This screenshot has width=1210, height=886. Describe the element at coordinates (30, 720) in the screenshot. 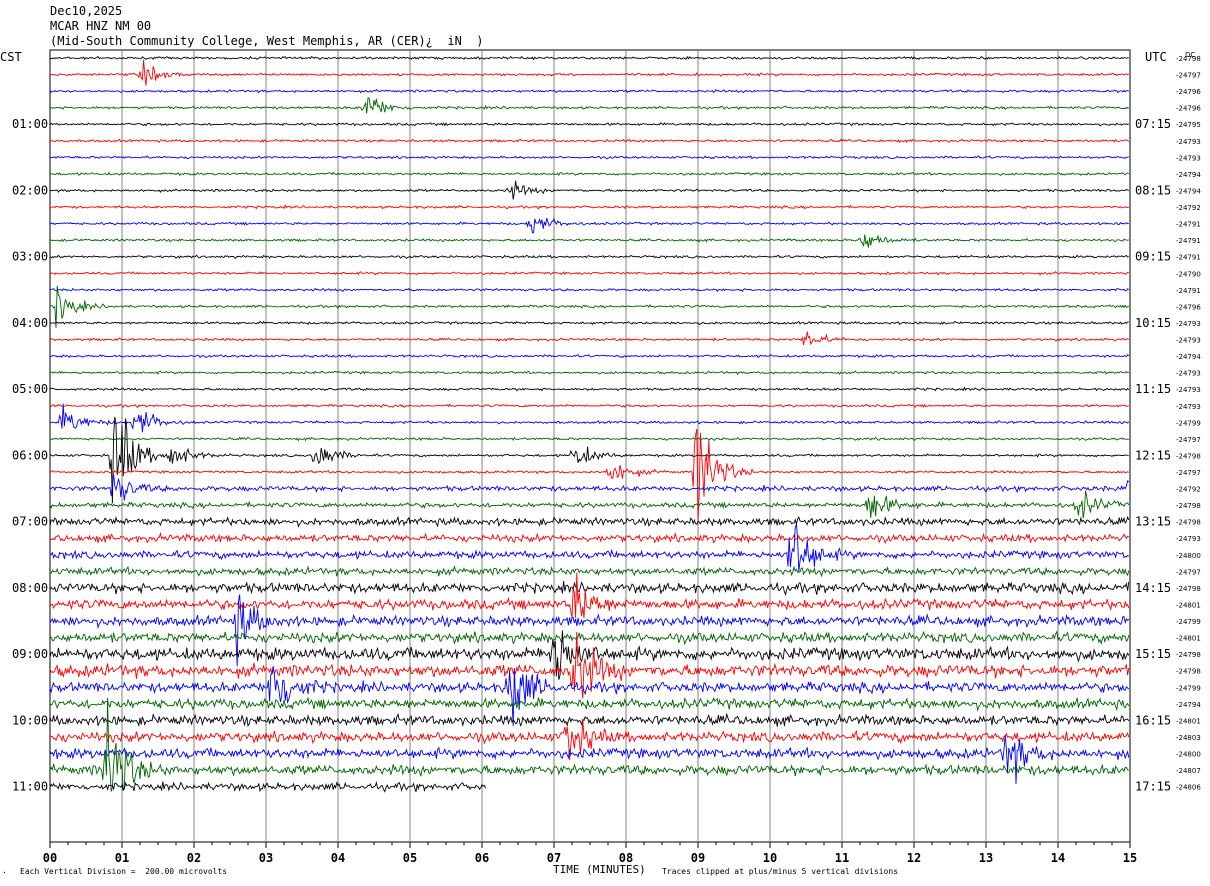

I see `left-hour-label: 10:00` at that location.